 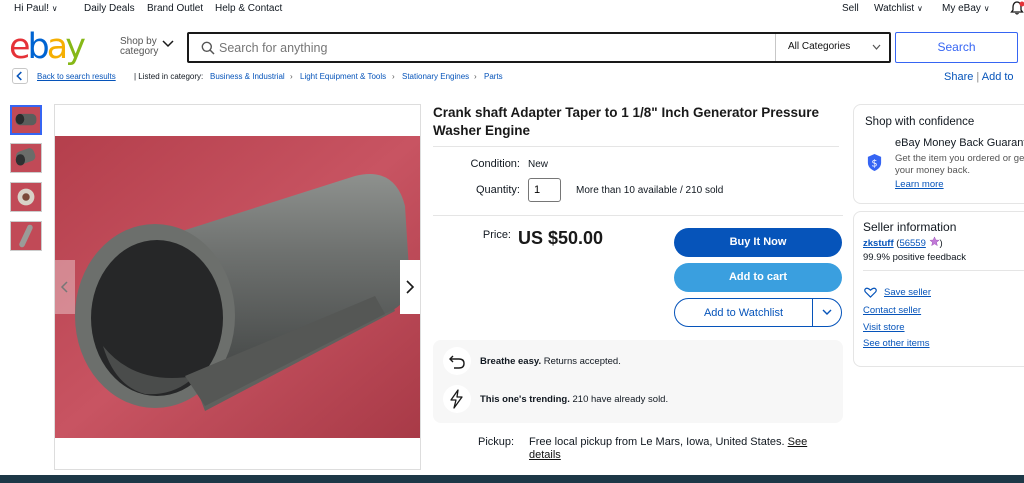 What do you see at coordinates (208, 48) in the screenshot?
I see `search-icon` at bounding box center [208, 48].